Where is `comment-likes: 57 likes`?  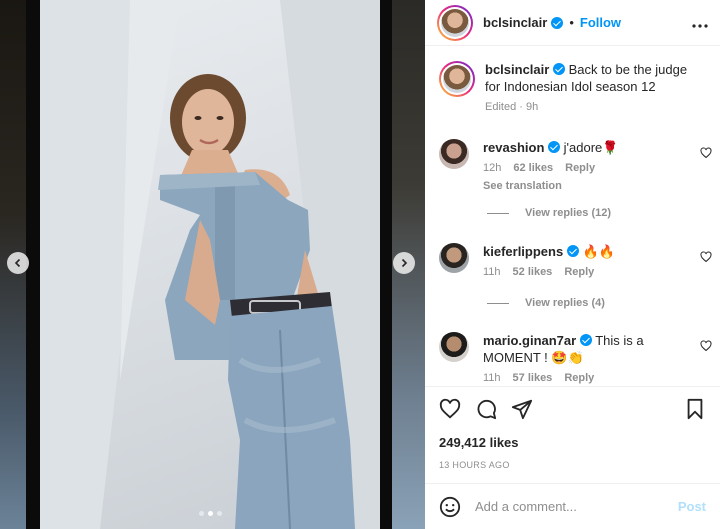
comment-likes: 57 likes is located at coordinates (533, 378).